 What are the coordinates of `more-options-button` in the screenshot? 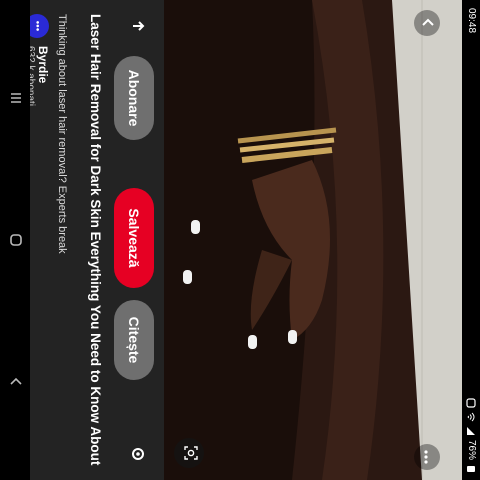 It's located at (427, 457).